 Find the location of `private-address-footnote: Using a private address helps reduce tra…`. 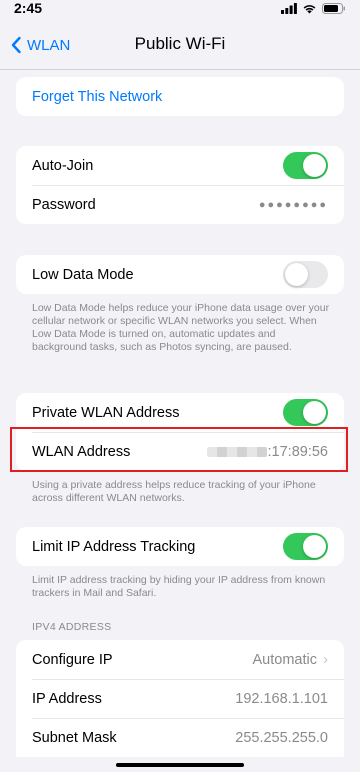

private-address-footnote: Using a private address helps reduce tra… is located at coordinates (174, 491).